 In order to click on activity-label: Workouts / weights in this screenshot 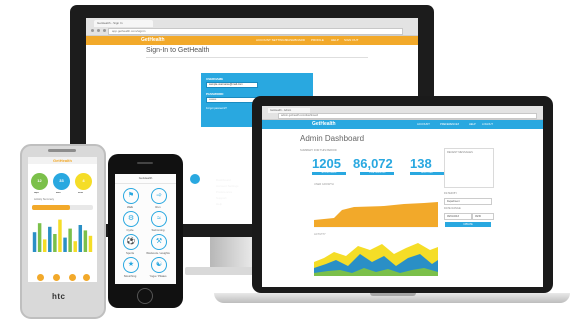, I will do `click(158, 253)`.